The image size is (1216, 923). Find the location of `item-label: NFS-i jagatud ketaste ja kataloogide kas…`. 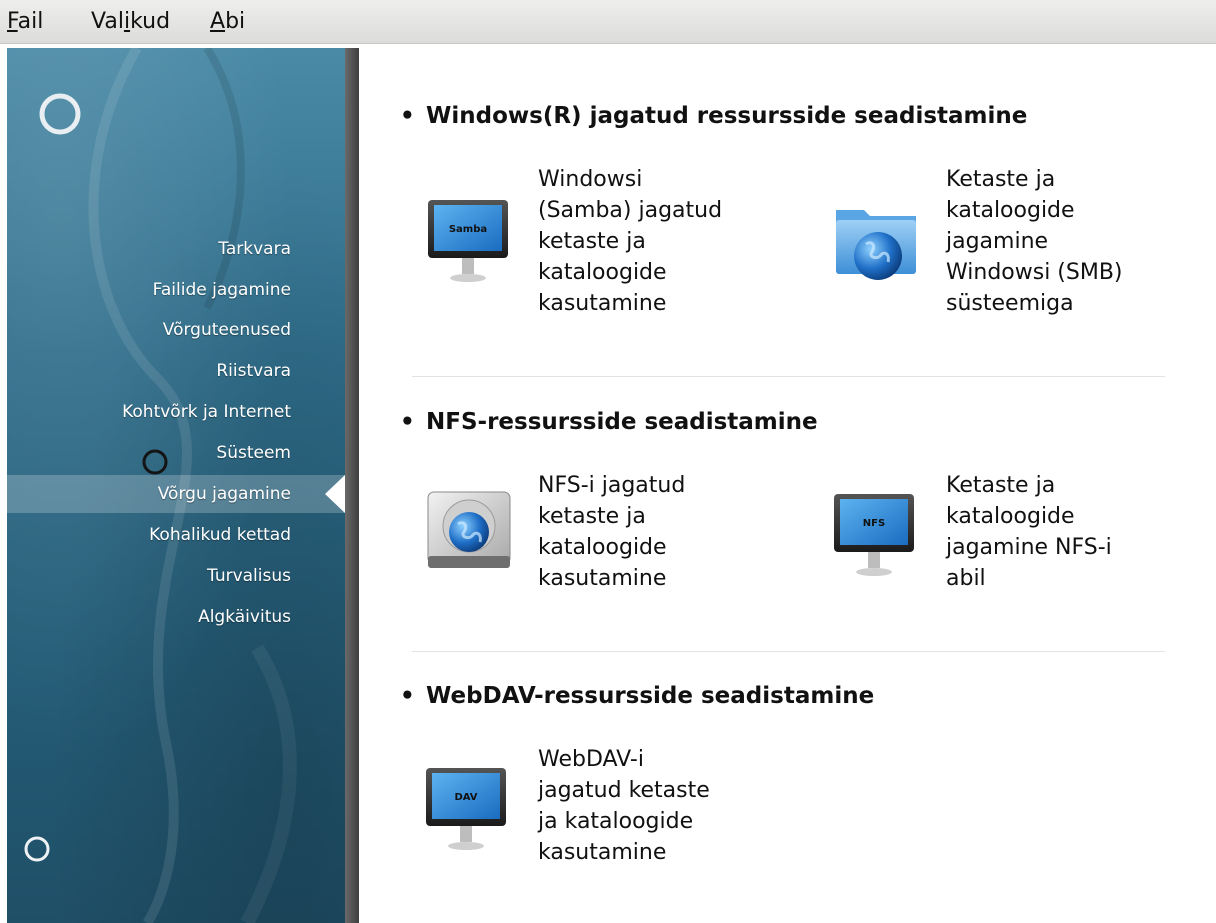

item-label: NFS-i jagatud ketaste ja kataloogide kas… is located at coordinates (612, 532).